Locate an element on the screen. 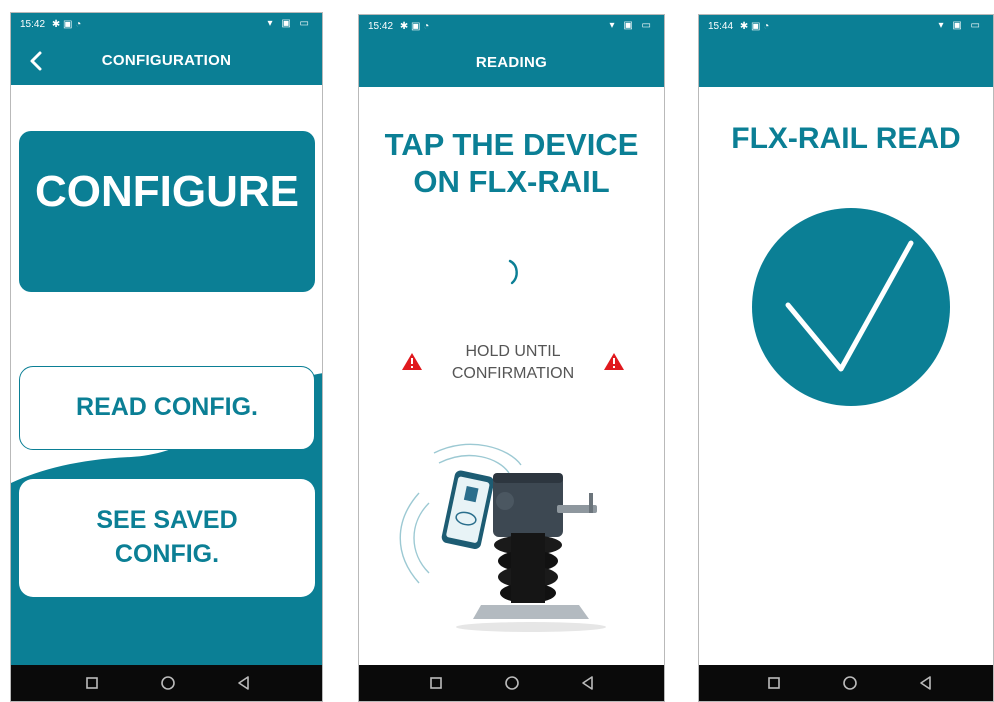  status-time: 15:44 is located at coordinates (721, 26).